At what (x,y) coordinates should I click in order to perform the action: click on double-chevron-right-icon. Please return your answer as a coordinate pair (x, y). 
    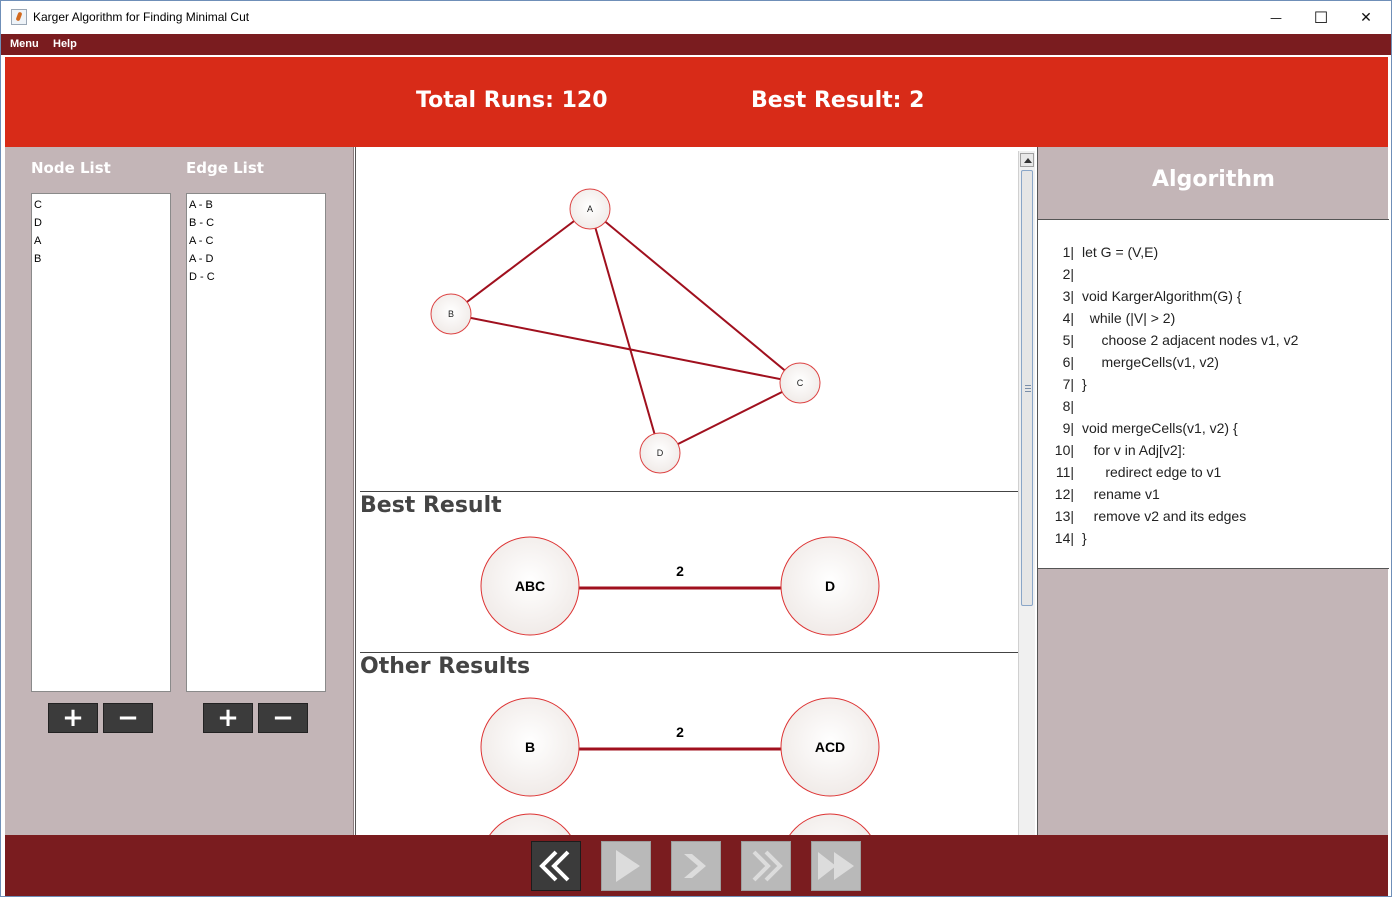
    Looking at the image, I should click on (767, 866).